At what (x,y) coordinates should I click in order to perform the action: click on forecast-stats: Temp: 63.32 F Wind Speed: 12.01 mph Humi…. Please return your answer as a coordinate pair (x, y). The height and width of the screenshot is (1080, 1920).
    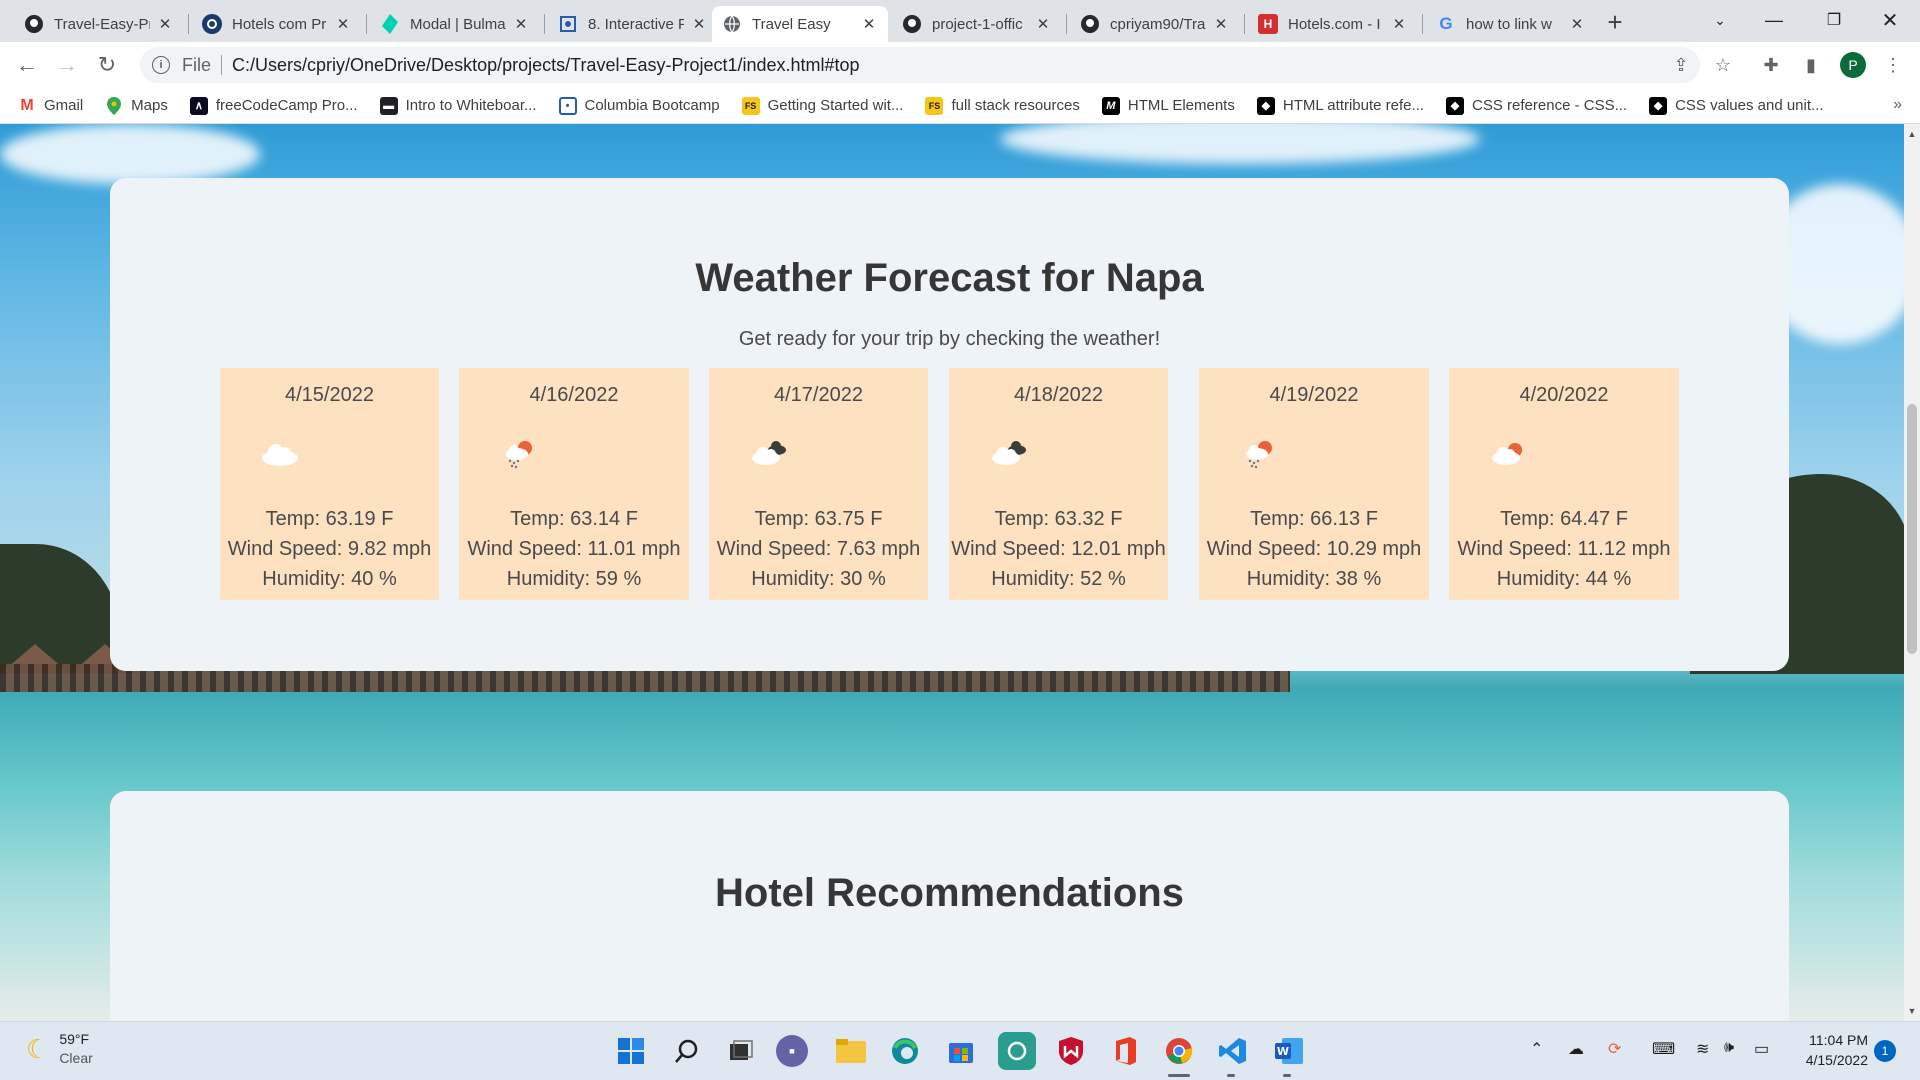
    Looking at the image, I should click on (1058, 549).